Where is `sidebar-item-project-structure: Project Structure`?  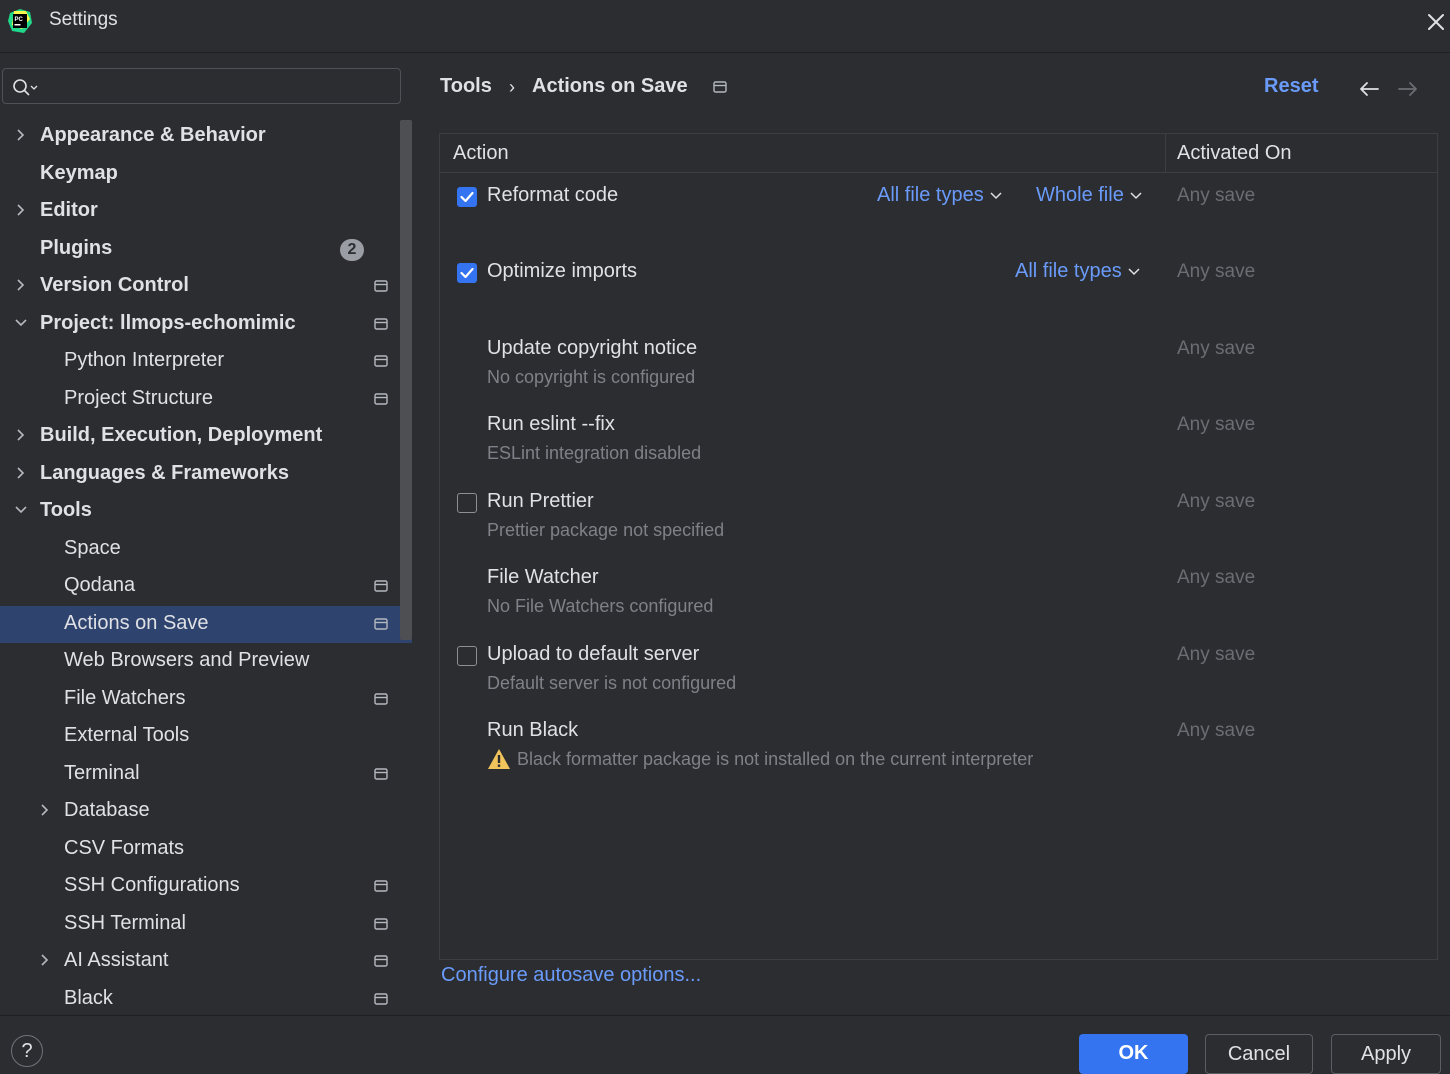 sidebar-item-project-structure: Project Structure is located at coordinates (200, 399).